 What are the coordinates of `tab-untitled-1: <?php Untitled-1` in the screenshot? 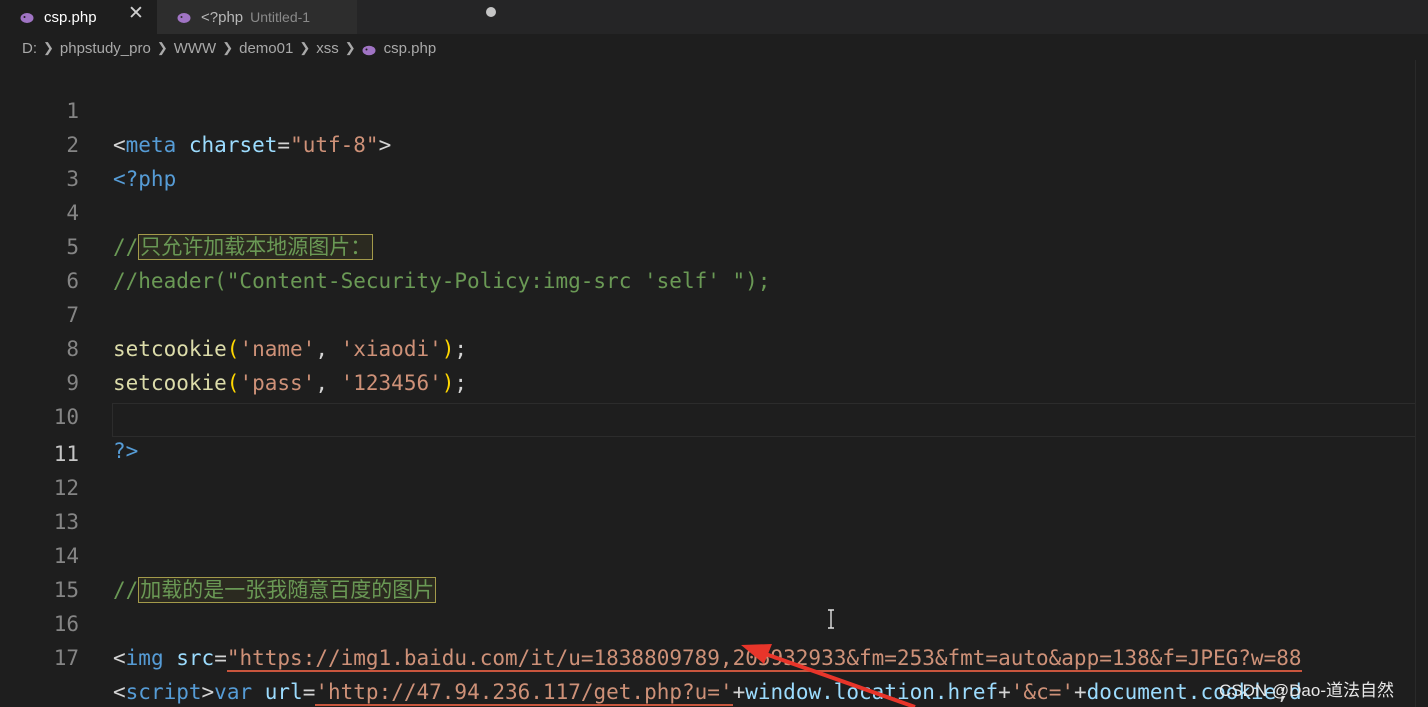 It's located at (326, 17).